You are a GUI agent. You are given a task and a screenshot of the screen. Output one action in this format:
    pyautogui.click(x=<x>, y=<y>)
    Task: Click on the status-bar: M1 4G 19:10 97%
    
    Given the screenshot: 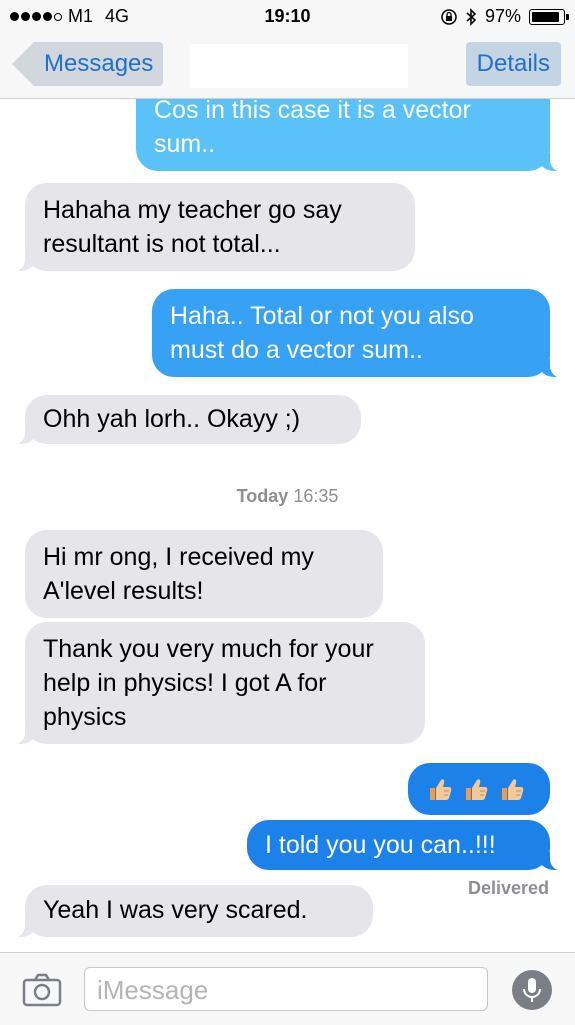 What is the action you would take?
    pyautogui.click(x=287, y=17)
    